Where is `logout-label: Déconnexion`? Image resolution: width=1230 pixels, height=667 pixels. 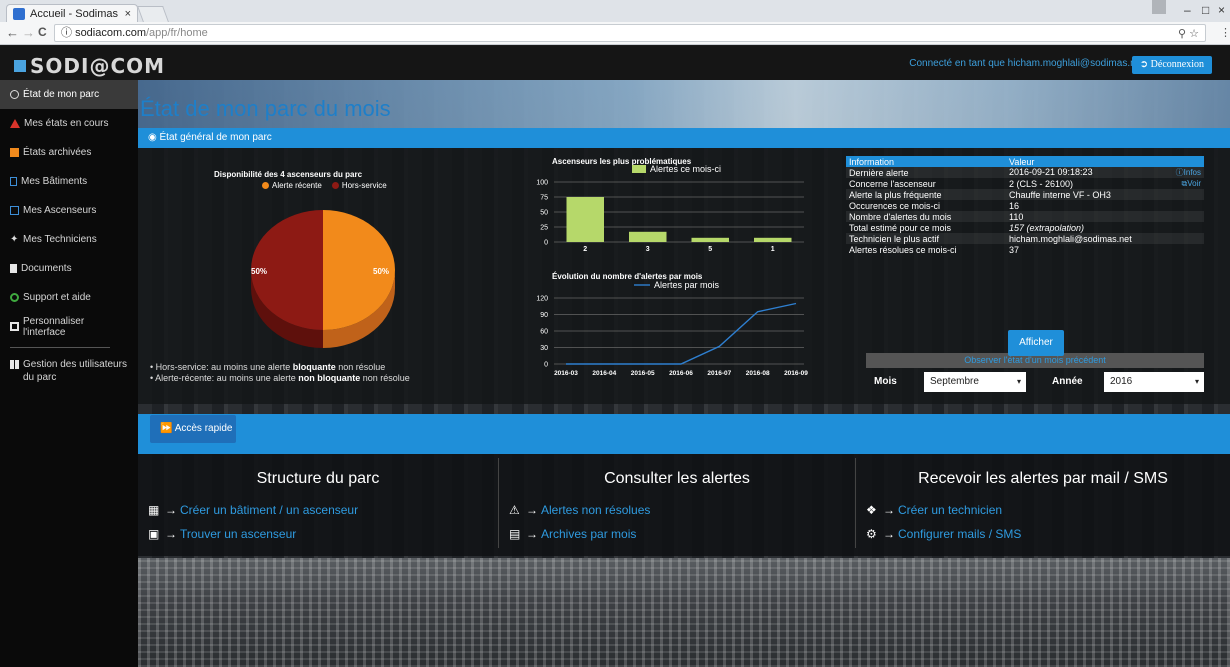 logout-label: Déconnexion is located at coordinates (1177, 64).